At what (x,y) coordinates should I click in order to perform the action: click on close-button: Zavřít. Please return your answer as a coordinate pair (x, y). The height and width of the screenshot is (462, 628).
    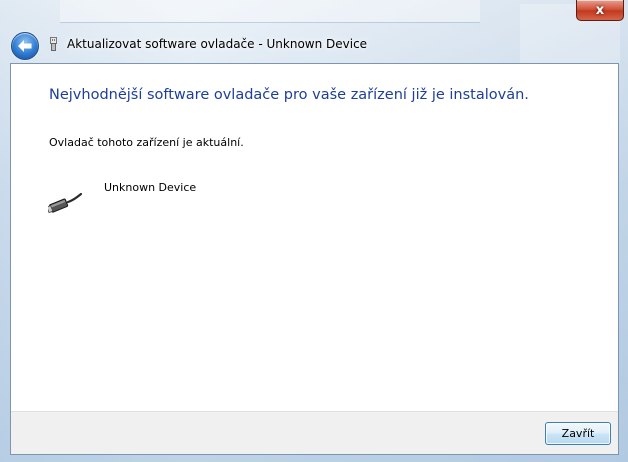
    Looking at the image, I should click on (578, 433).